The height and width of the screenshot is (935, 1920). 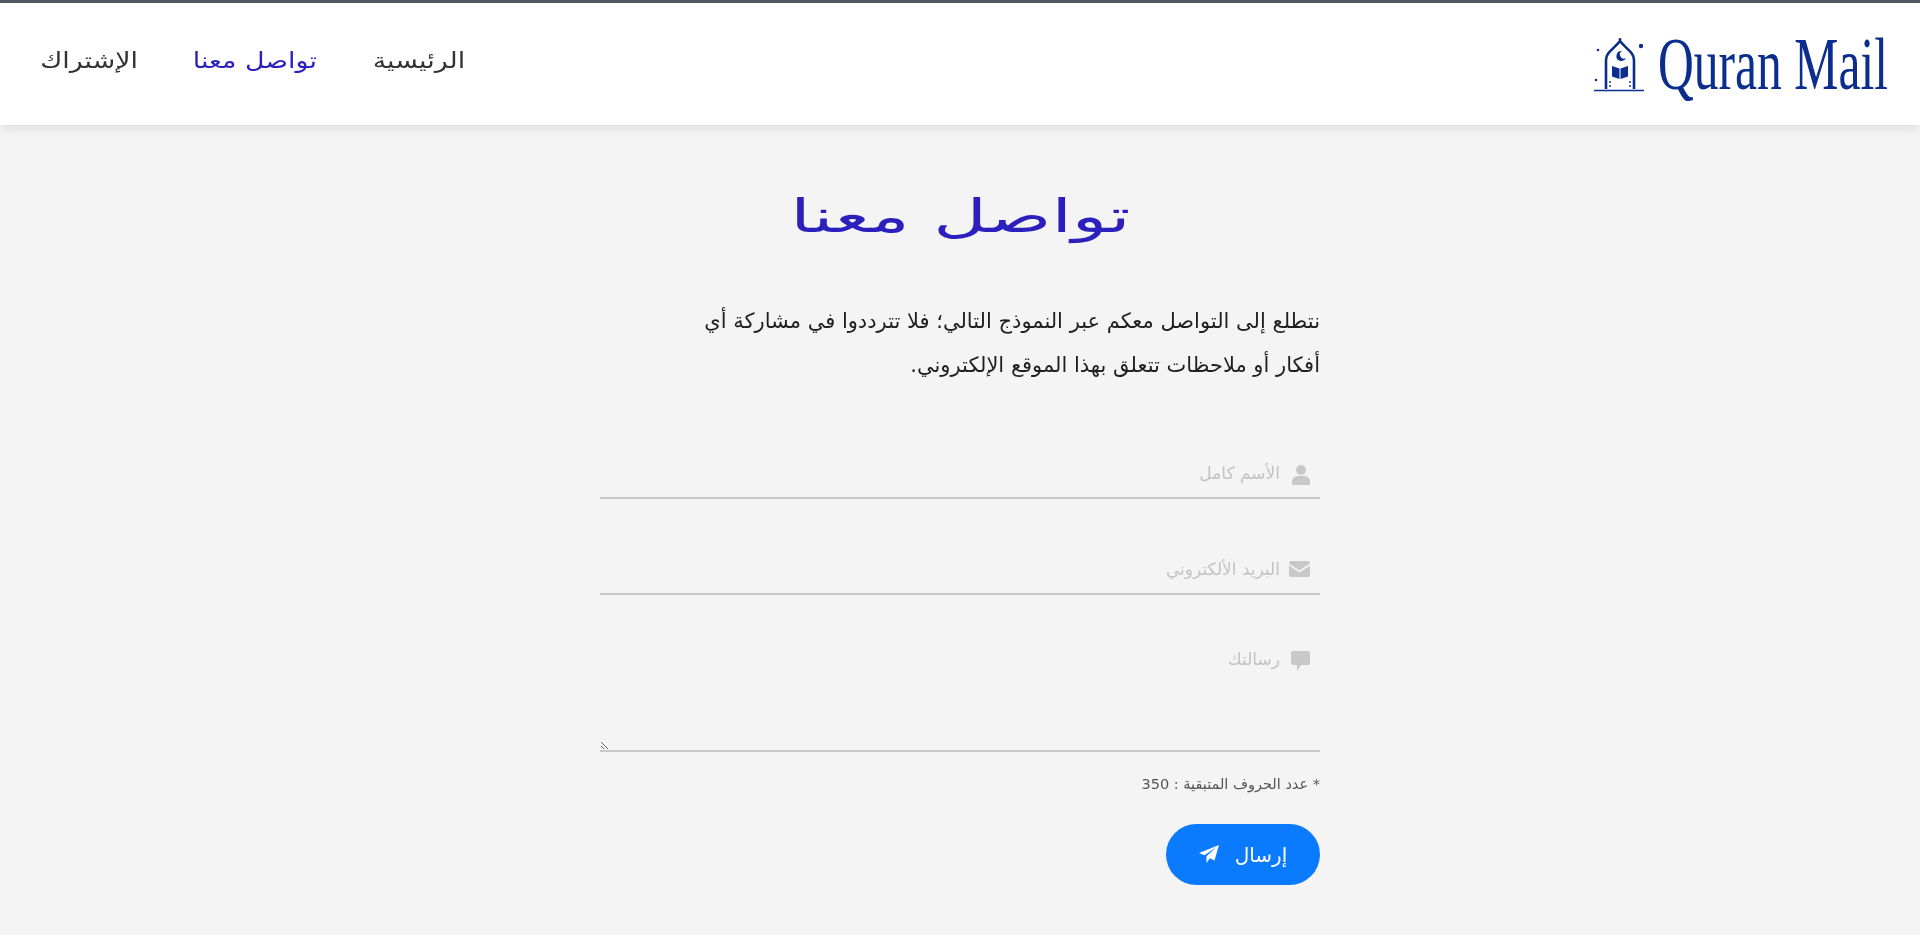 What do you see at coordinates (1300, 661) in the screenshot?
I see `chat-bubble-icon` at bounding box center [1300, 661].